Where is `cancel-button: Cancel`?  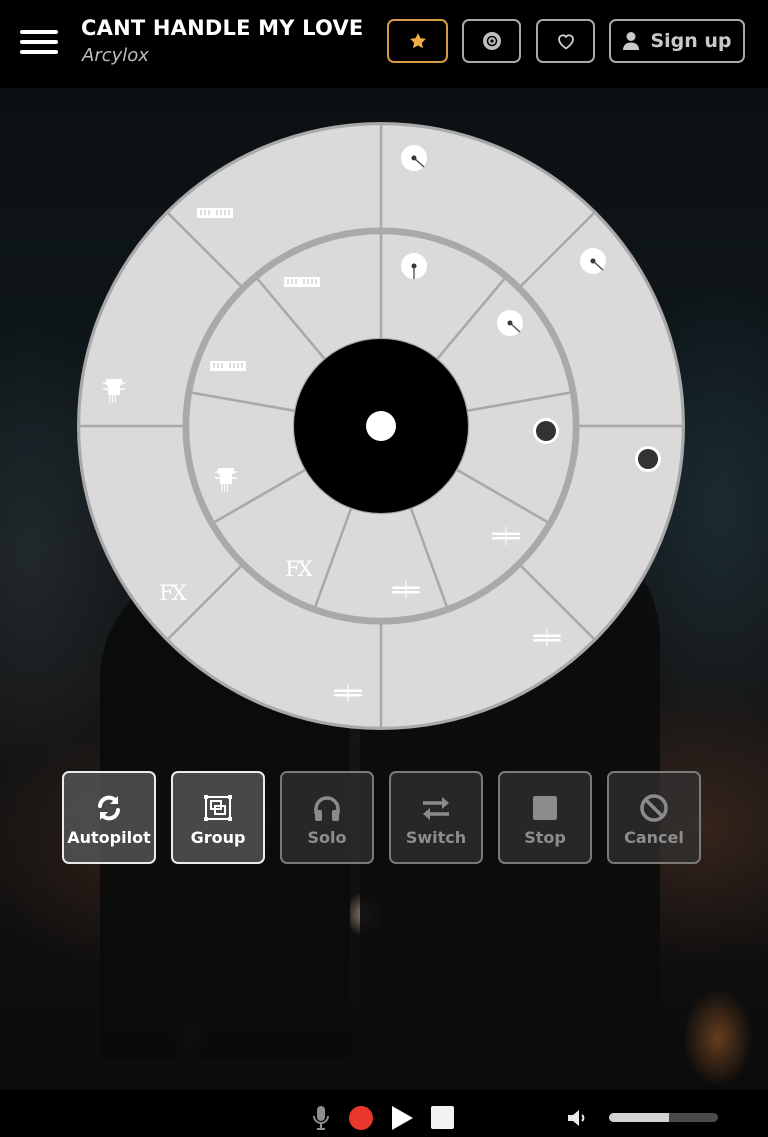 cancel-button: Cancel is located at coordinates (654, 817).